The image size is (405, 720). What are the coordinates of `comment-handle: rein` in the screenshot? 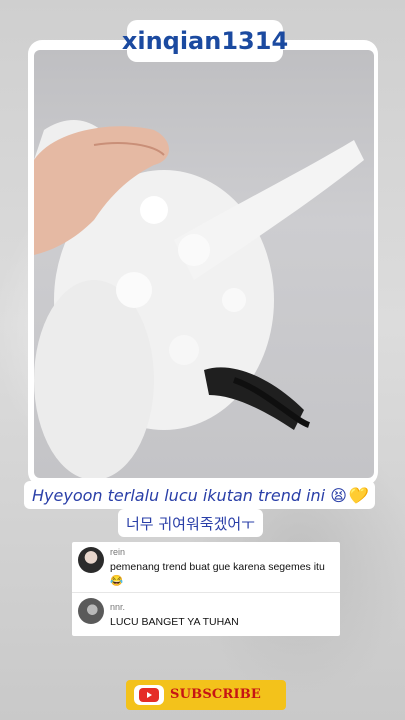 It's located at (117, 552).